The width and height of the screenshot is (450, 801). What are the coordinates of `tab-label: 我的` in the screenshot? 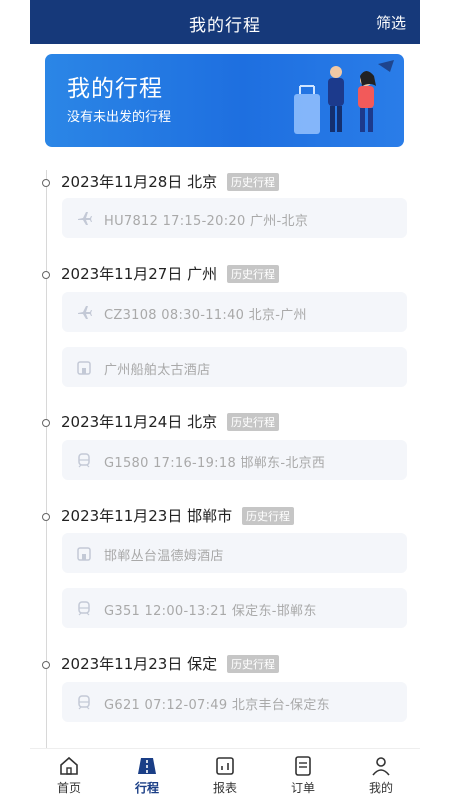 It's located at (380, 788).